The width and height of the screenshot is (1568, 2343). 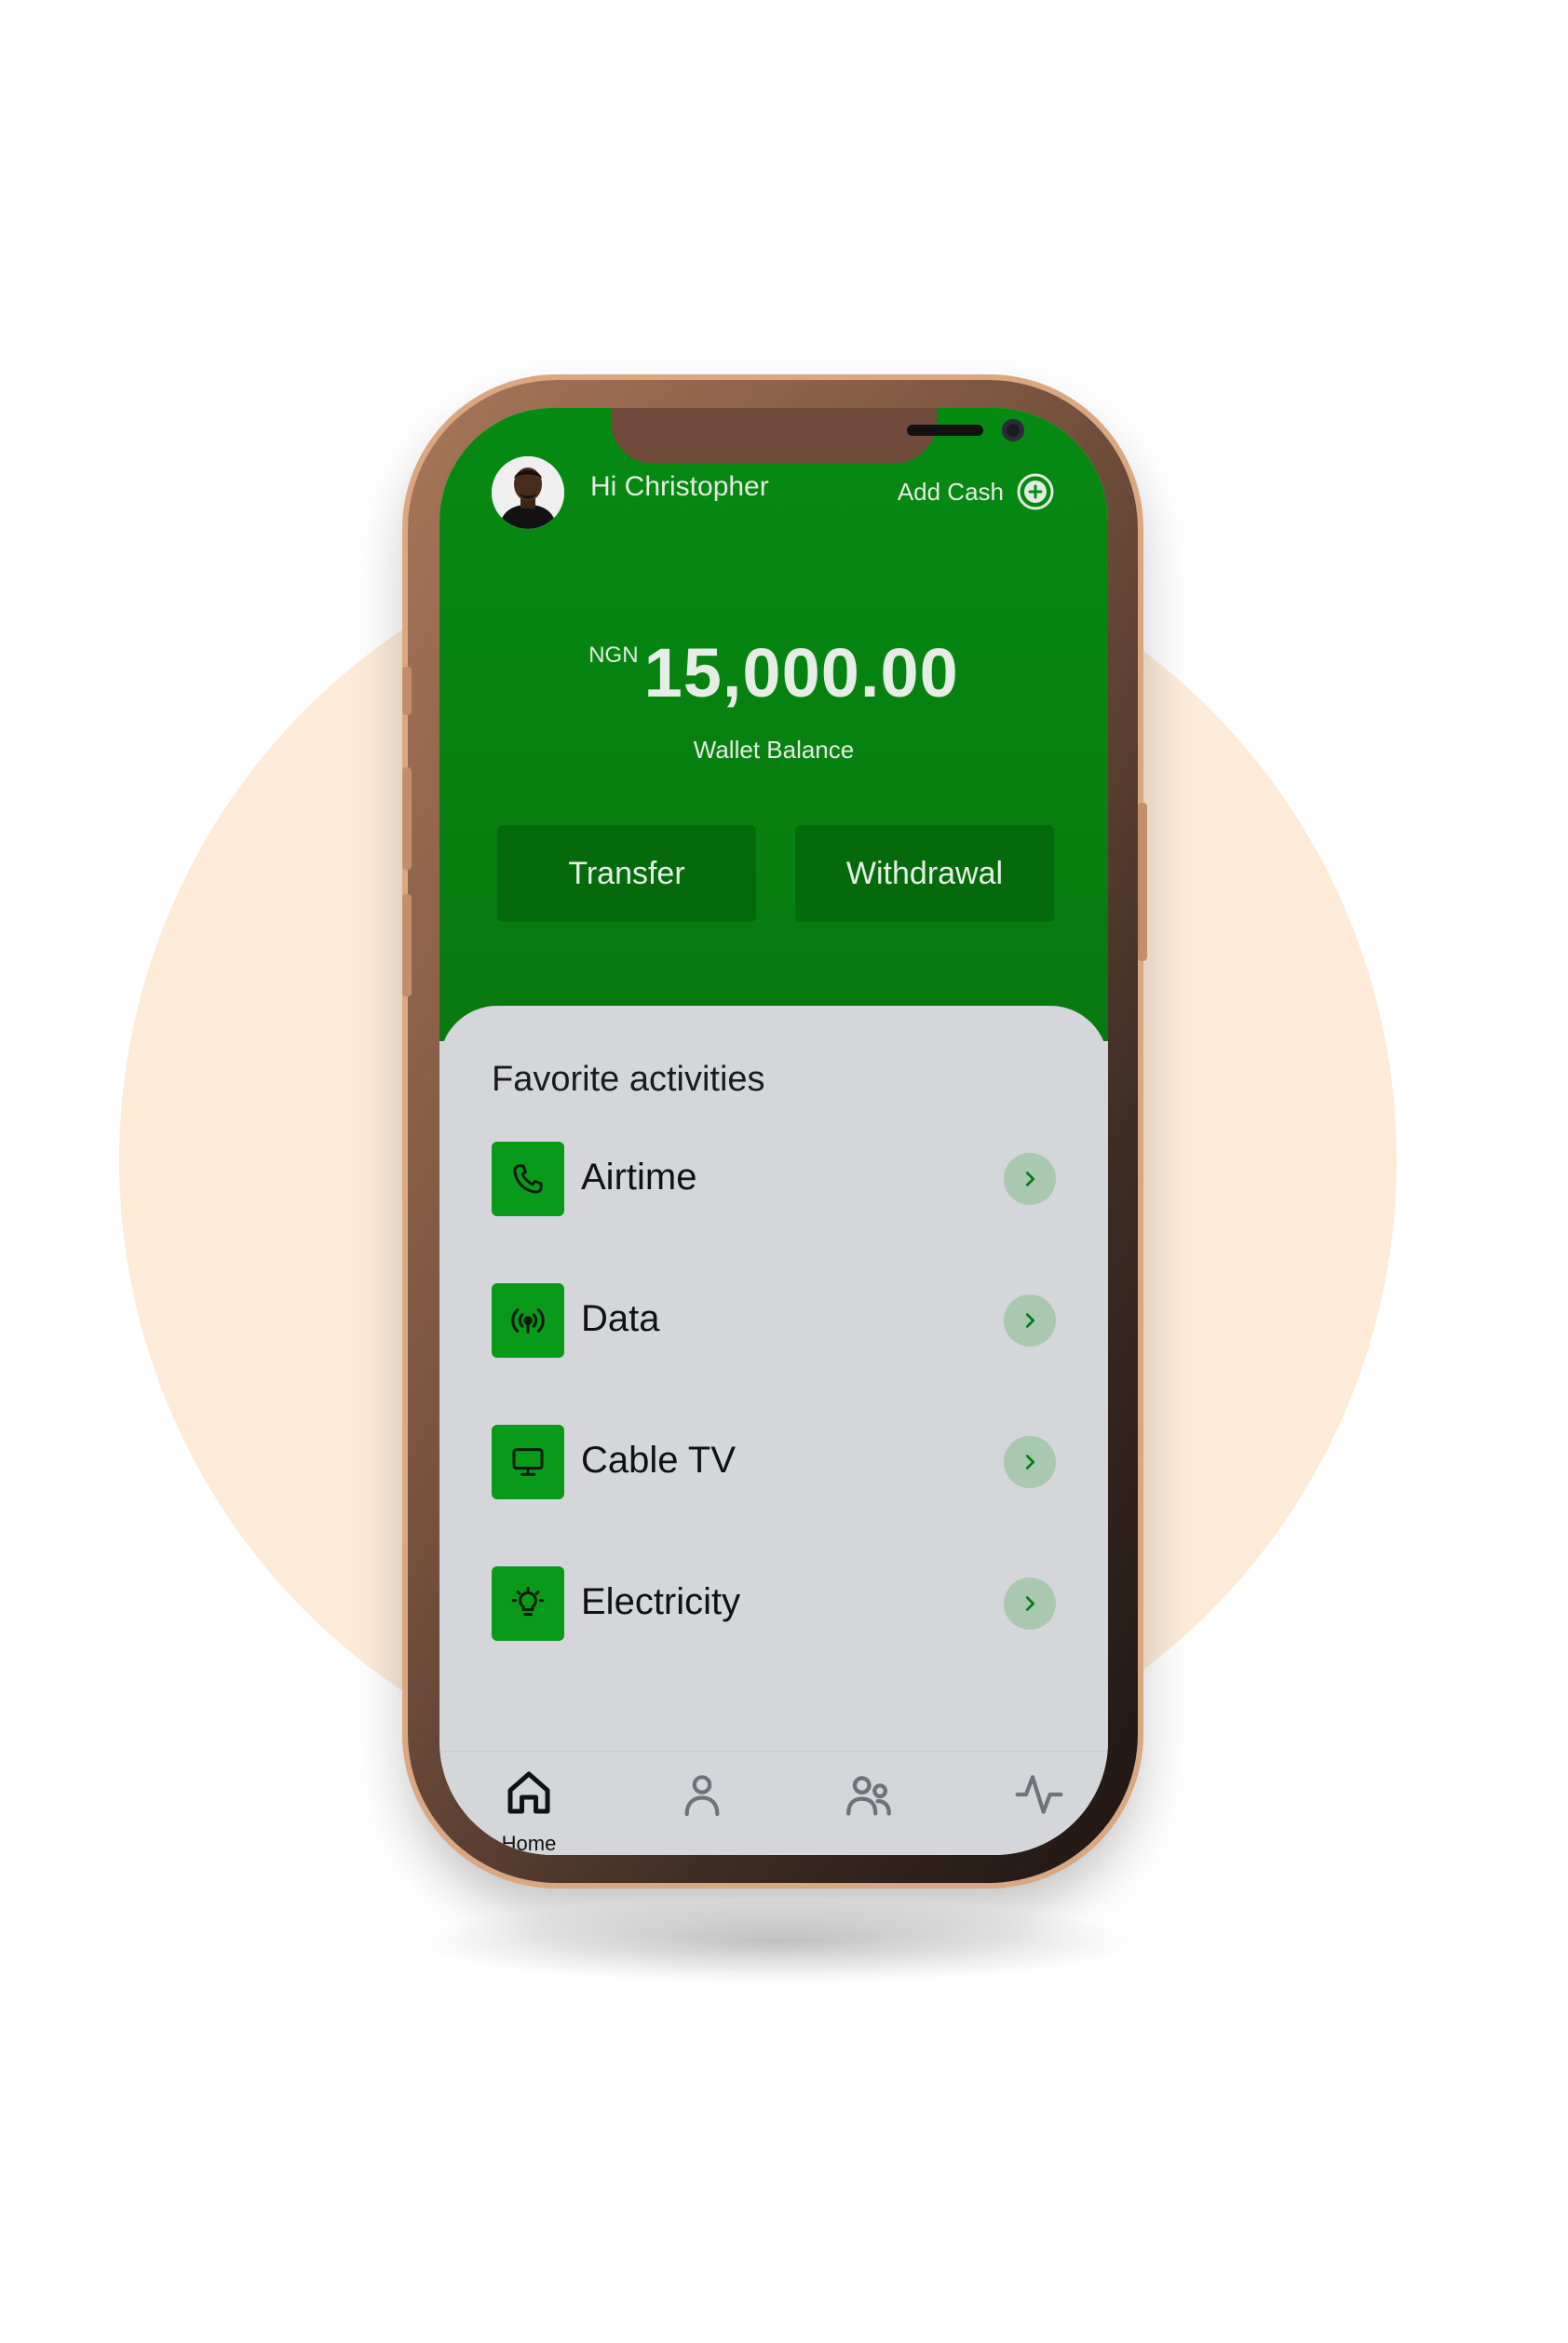 I want to click on front-camera, so click(x=1013, y=430).